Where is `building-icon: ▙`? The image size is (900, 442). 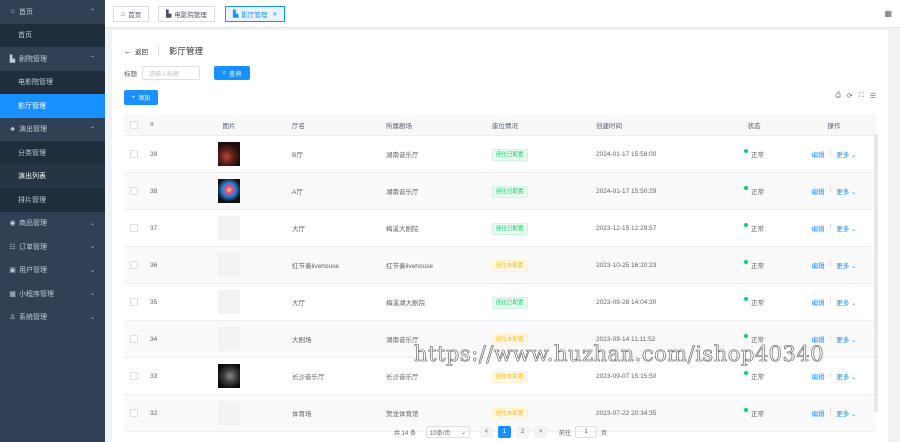 building-icon: ▙ is located at coordinates (169, 14).